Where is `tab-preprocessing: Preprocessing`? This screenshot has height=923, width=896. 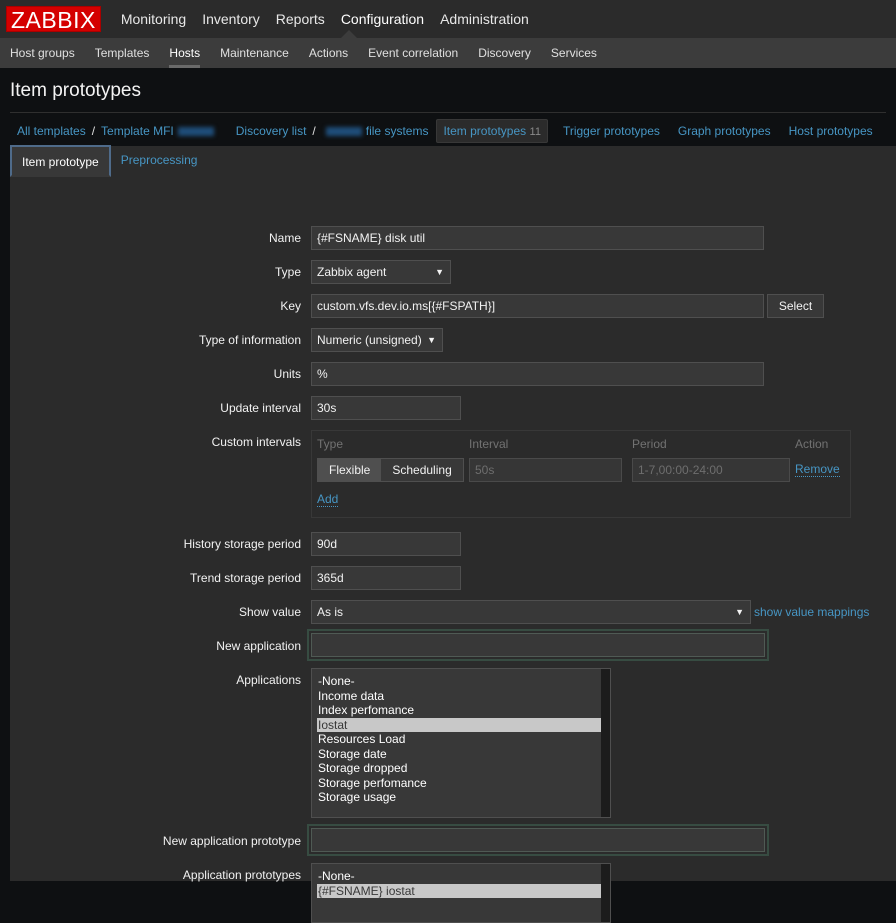
tab-preprocessing: Preprocessing is located at coordinates (159, 161).